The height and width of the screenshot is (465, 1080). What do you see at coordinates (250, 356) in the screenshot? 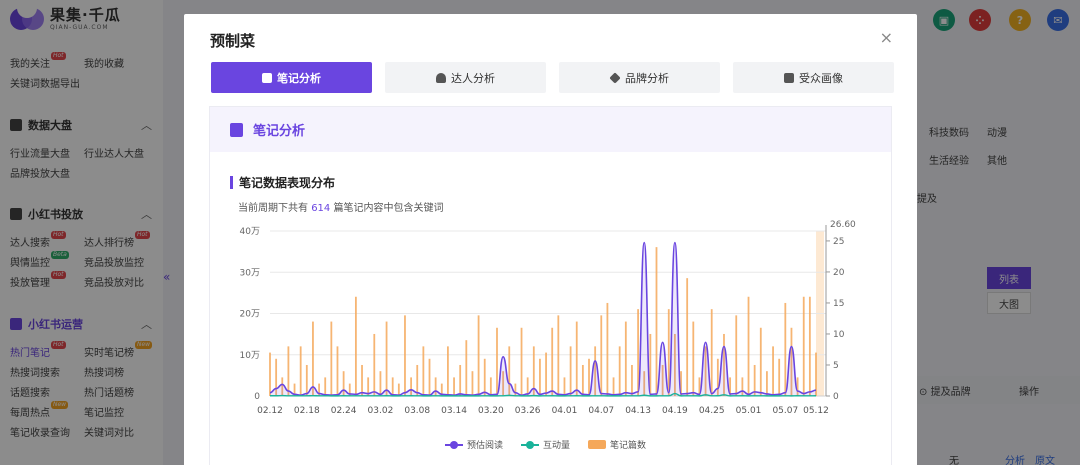
I see `y-left-tick-label: 10万` at bounding box center [250, 356].